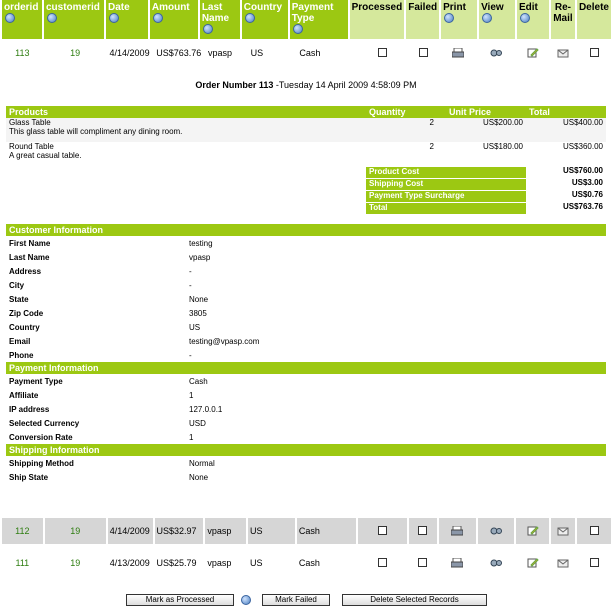 The image size is (613, 612). I want to click on order-row: 113 19 4/14/2009 US$763.76 vpasp US Cash, so click(306, 53).